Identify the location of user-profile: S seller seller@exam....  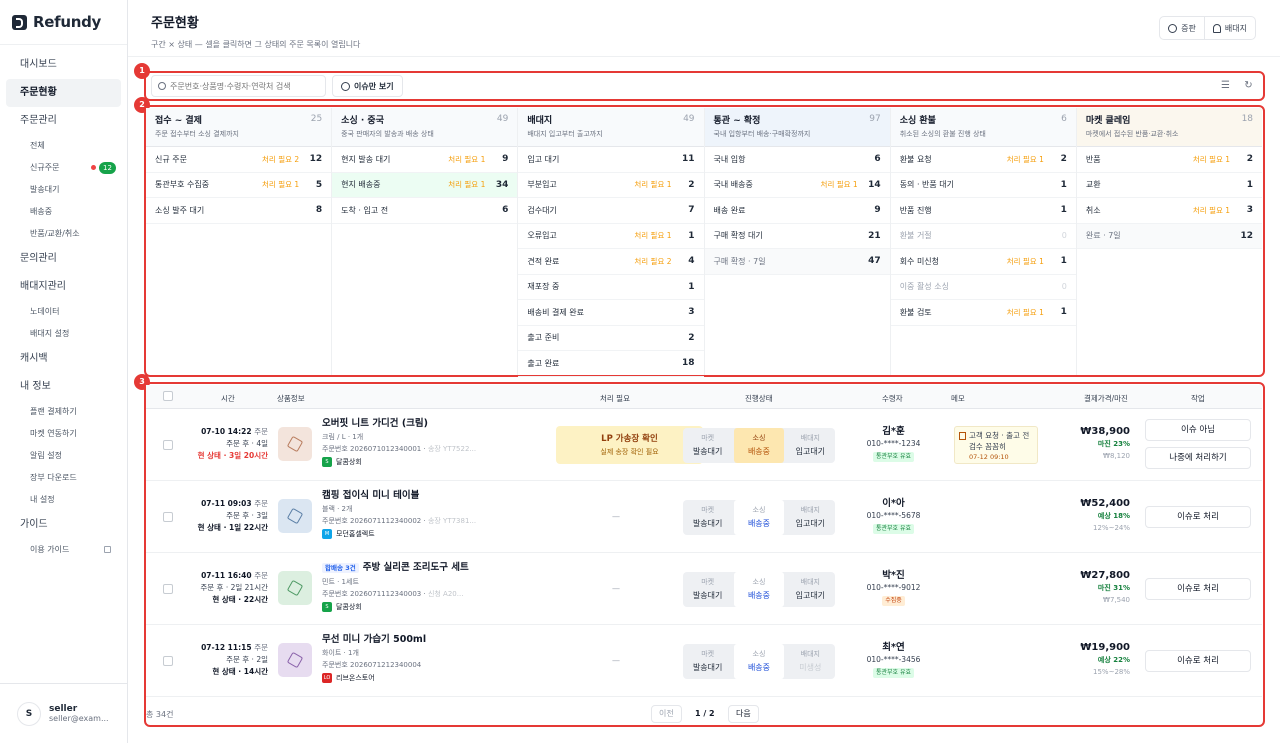
(63, 713).